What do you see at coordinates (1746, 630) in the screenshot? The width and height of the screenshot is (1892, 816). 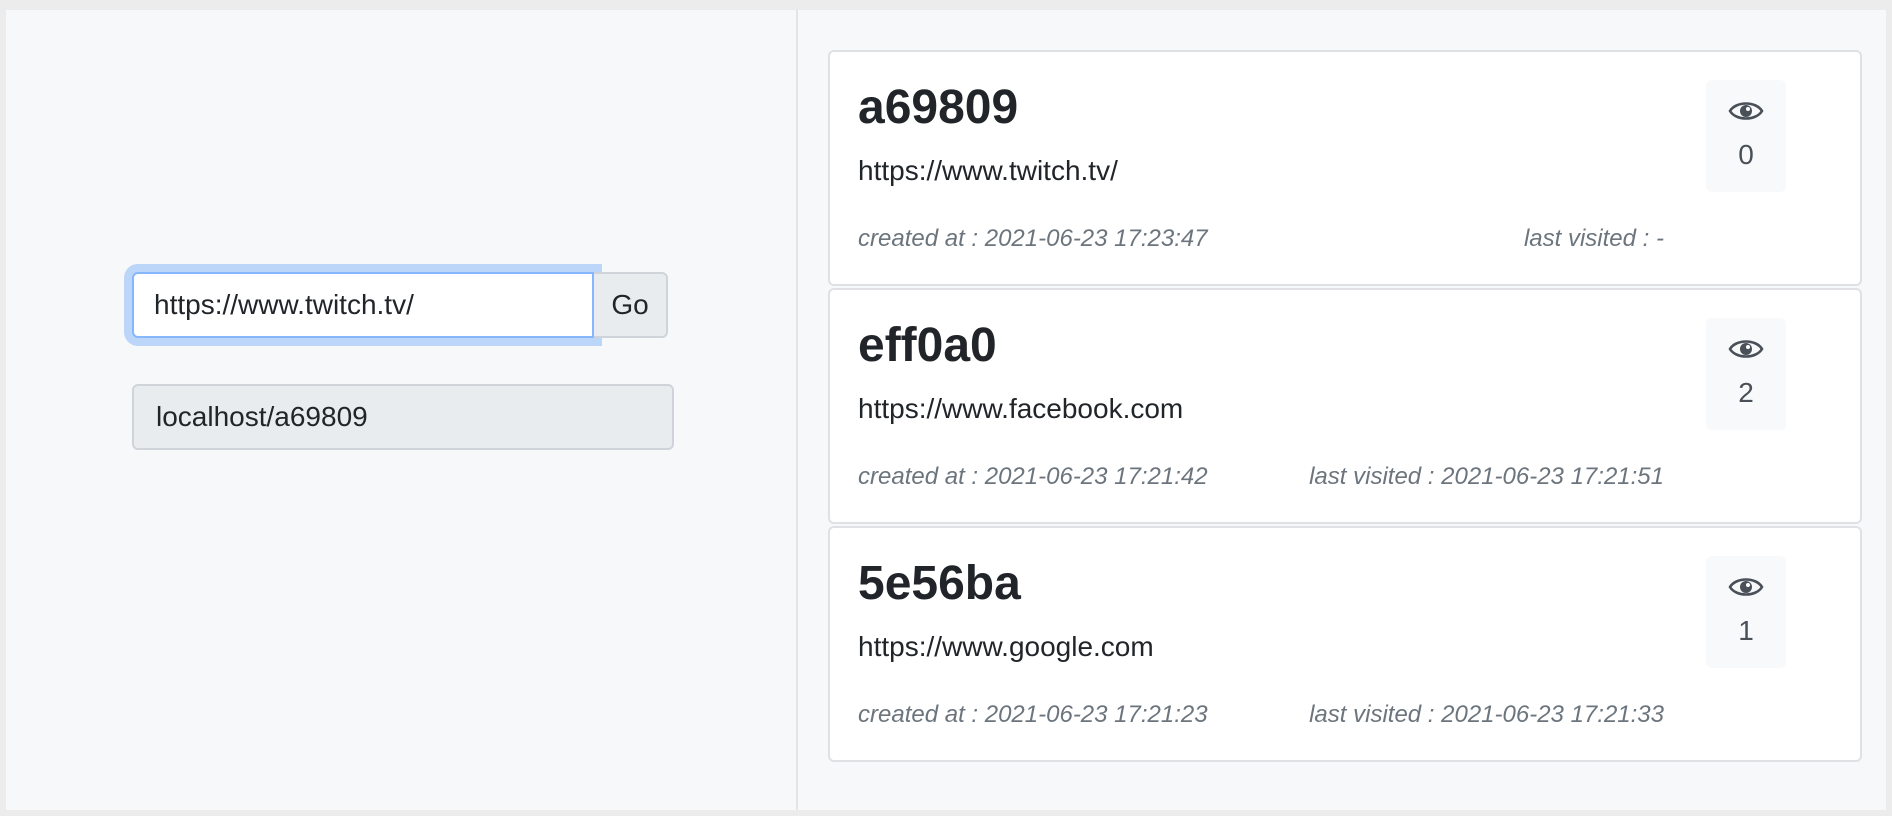 I see `view-count: 1` at bounding box center [1746, 630].